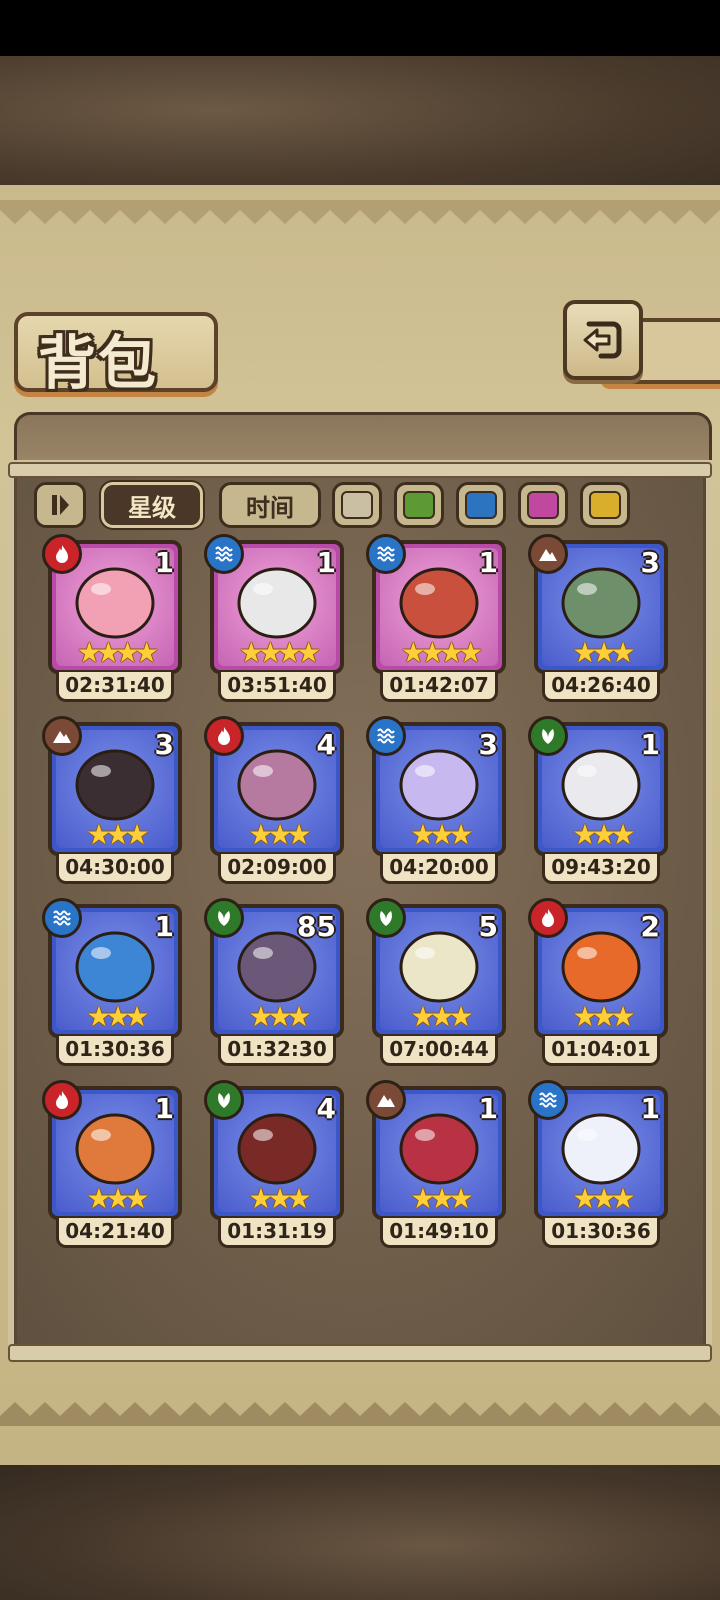  I want to click on sort-by-star-button: 星级, so click(152, 505).